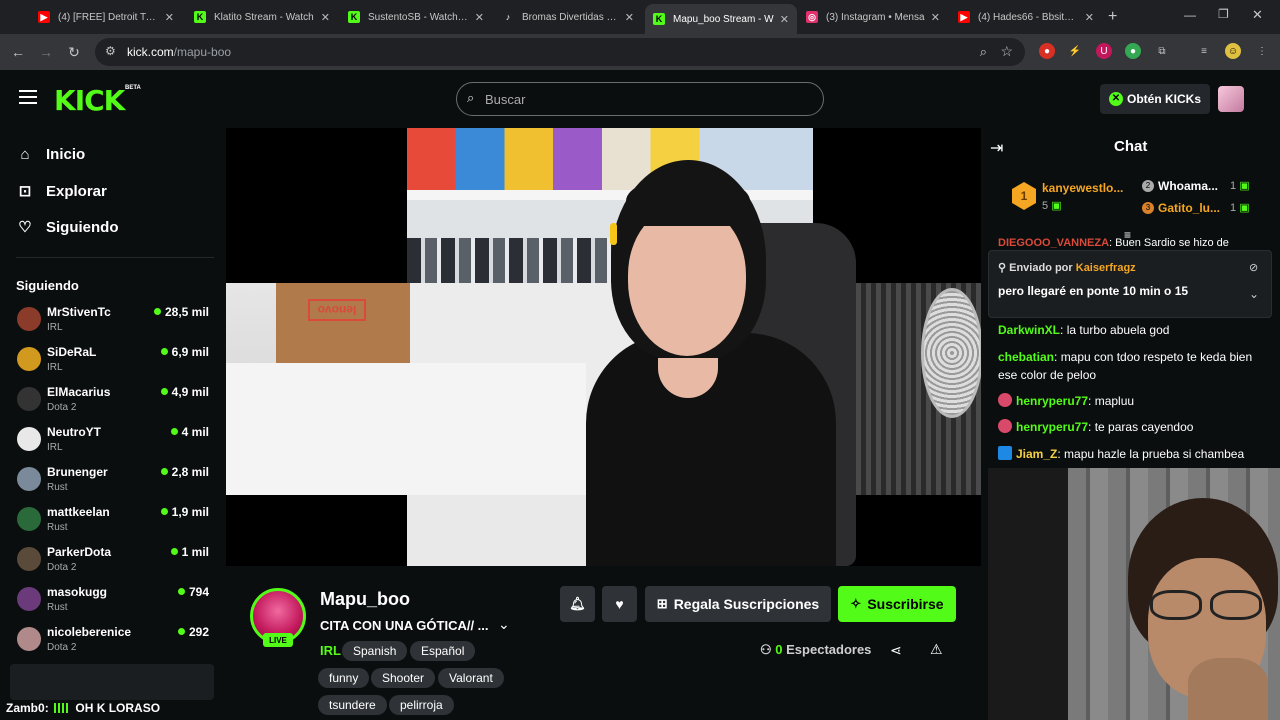 The width and height of the screenshot is (1280, 720). Describe the element at coordinates (1233, 51) in the screenshot. I see `profile-avatar: ☺` at that location.